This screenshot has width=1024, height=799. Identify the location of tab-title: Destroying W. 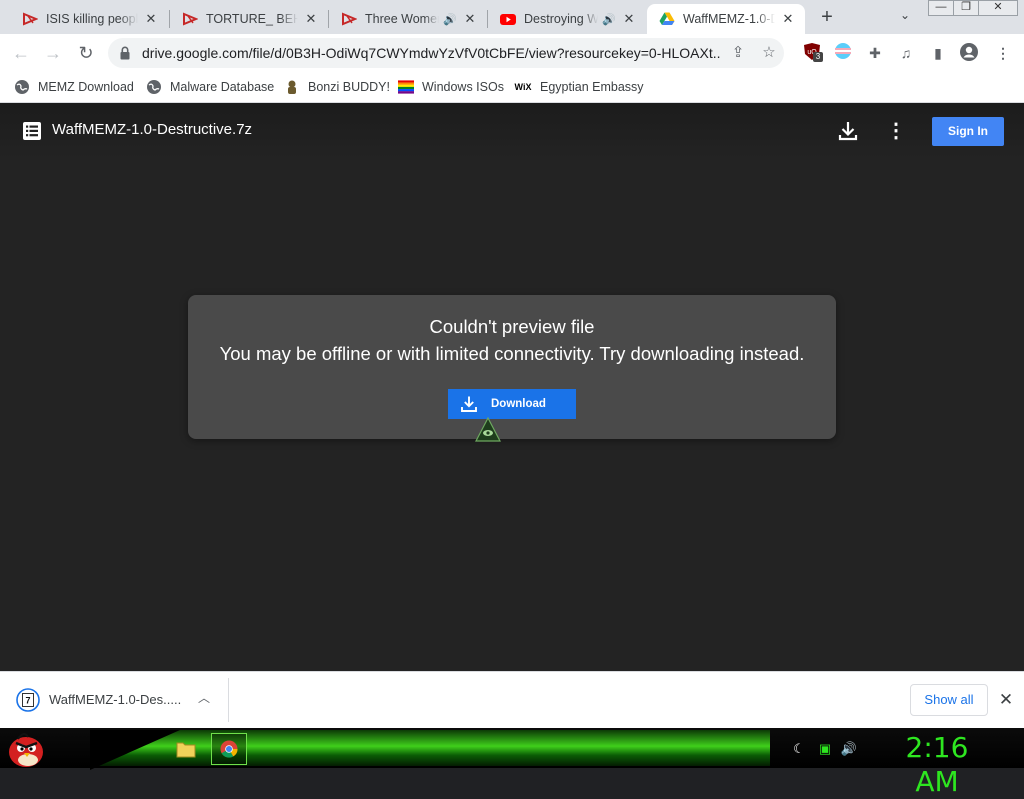
(561, 19).